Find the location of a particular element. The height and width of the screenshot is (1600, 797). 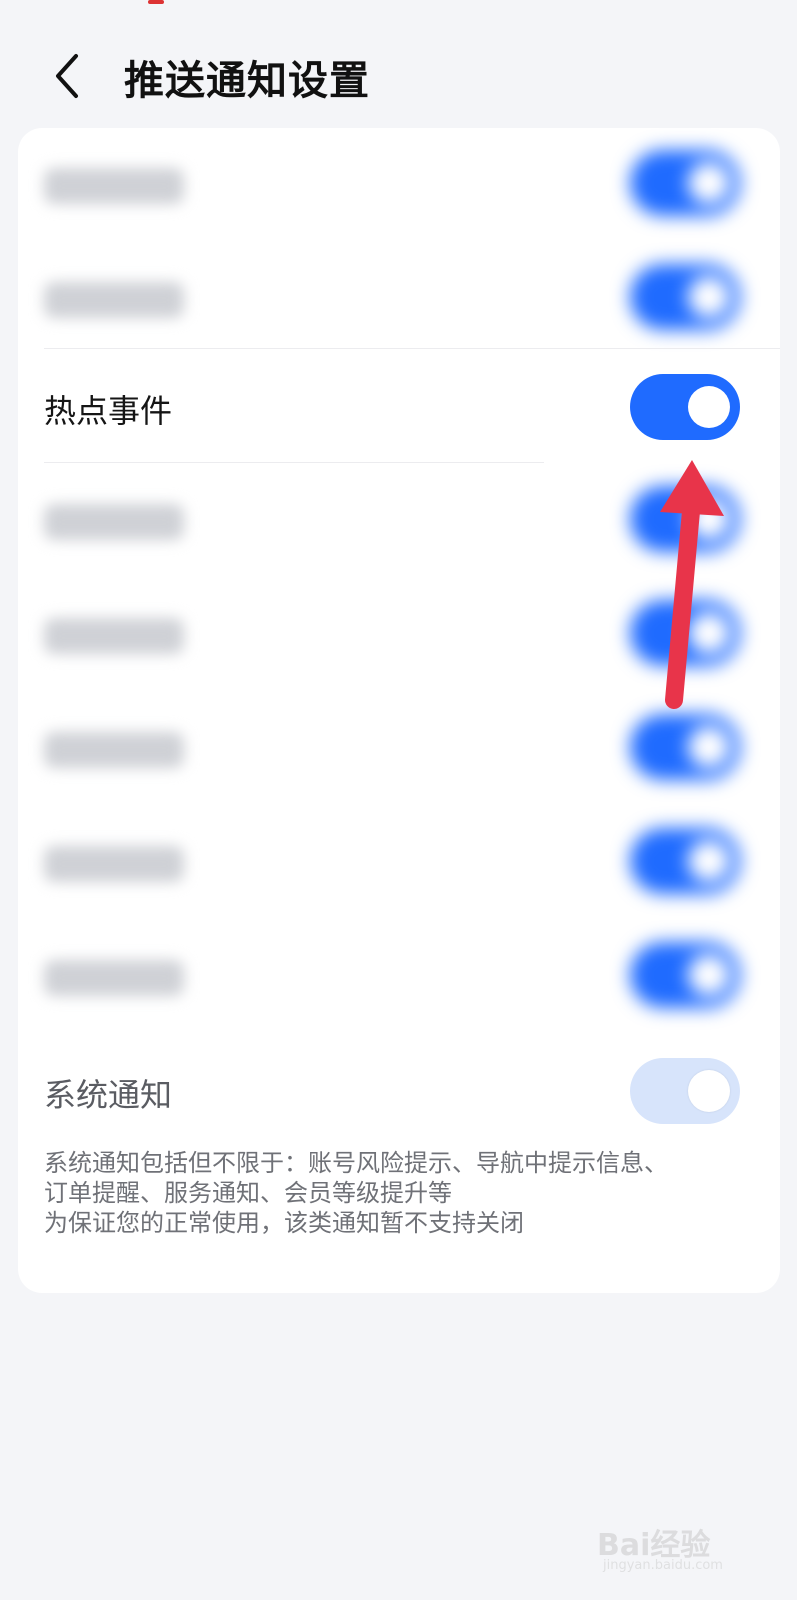

header: 推送通知设置 is located at coordinates (398, 80).